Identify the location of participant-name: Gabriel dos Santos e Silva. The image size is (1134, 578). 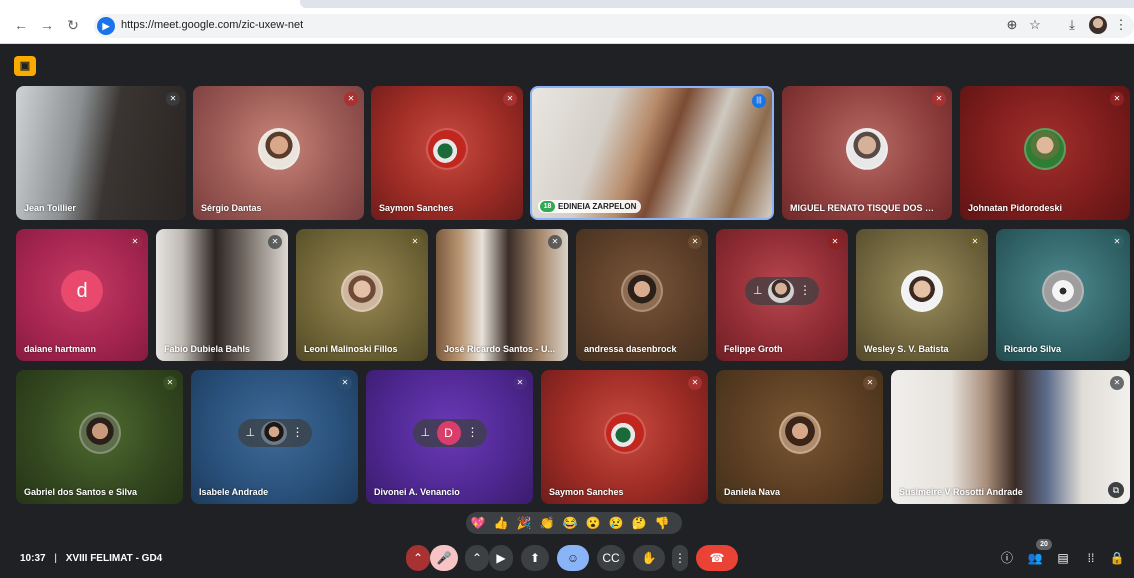
(81, 492).